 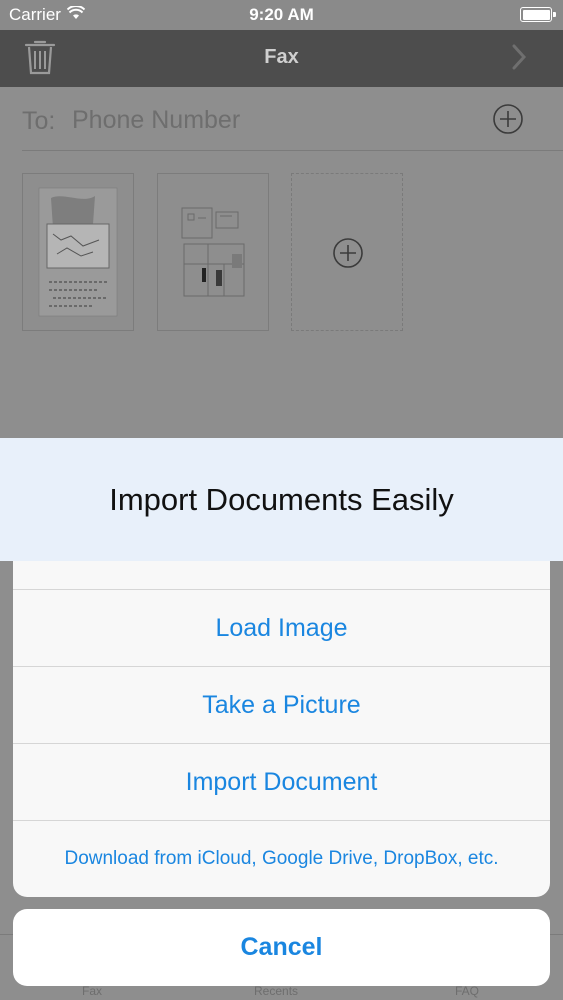 I want to click on import-document-button: Import Document, so click(x=281, y=781).